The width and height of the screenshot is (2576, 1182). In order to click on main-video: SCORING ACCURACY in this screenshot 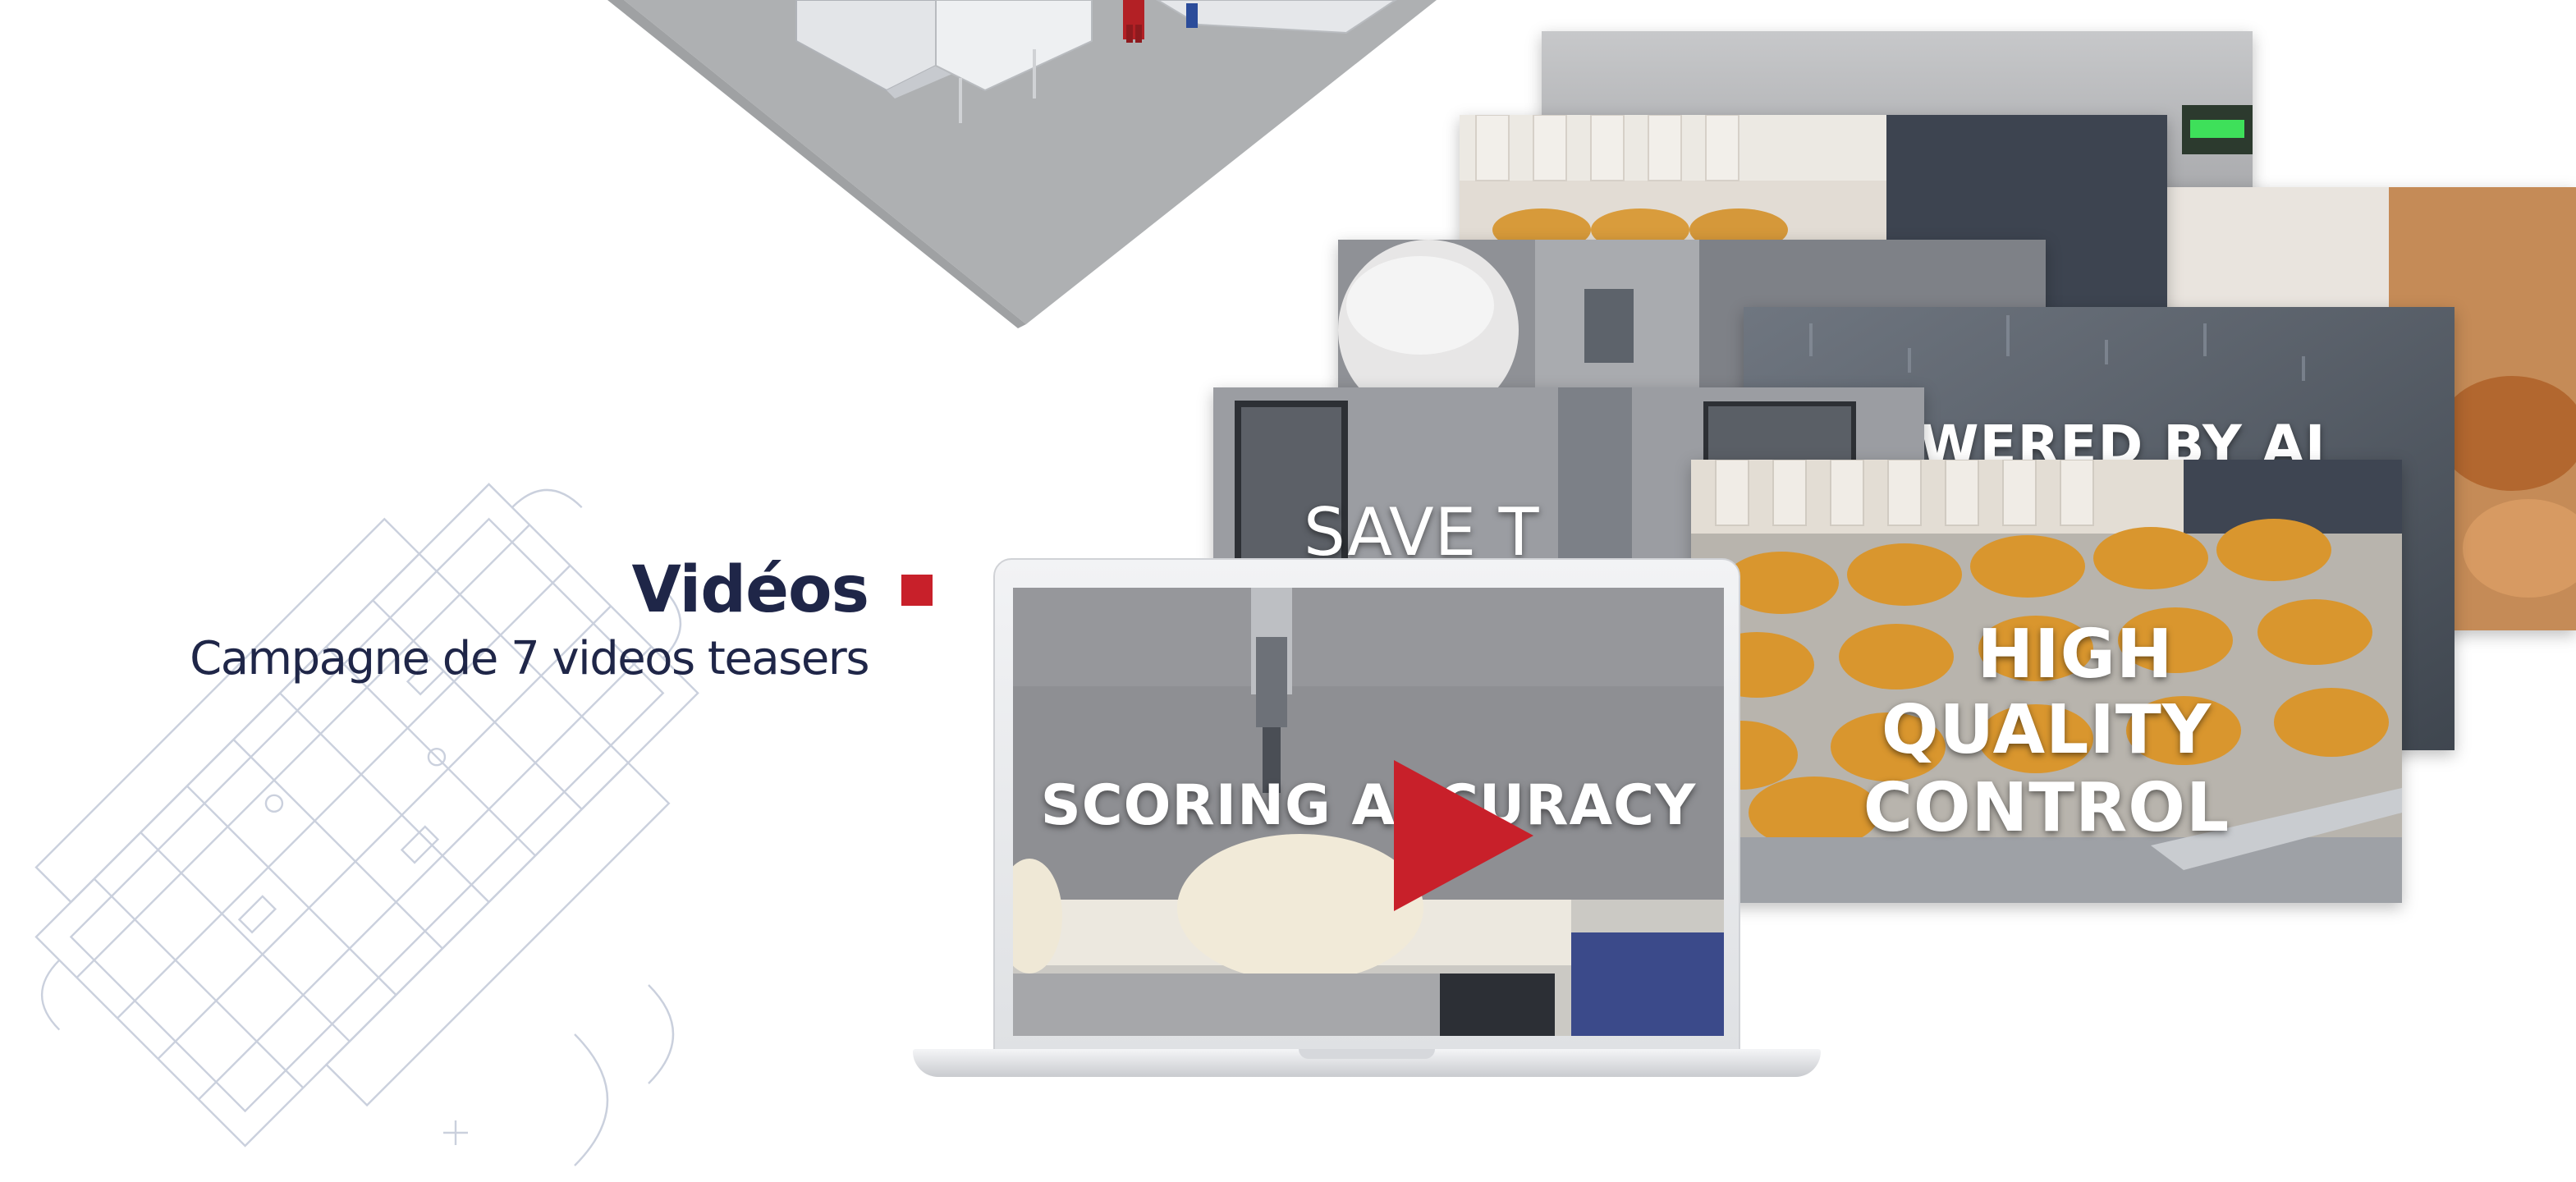, I will do `click(1368, 812)`.